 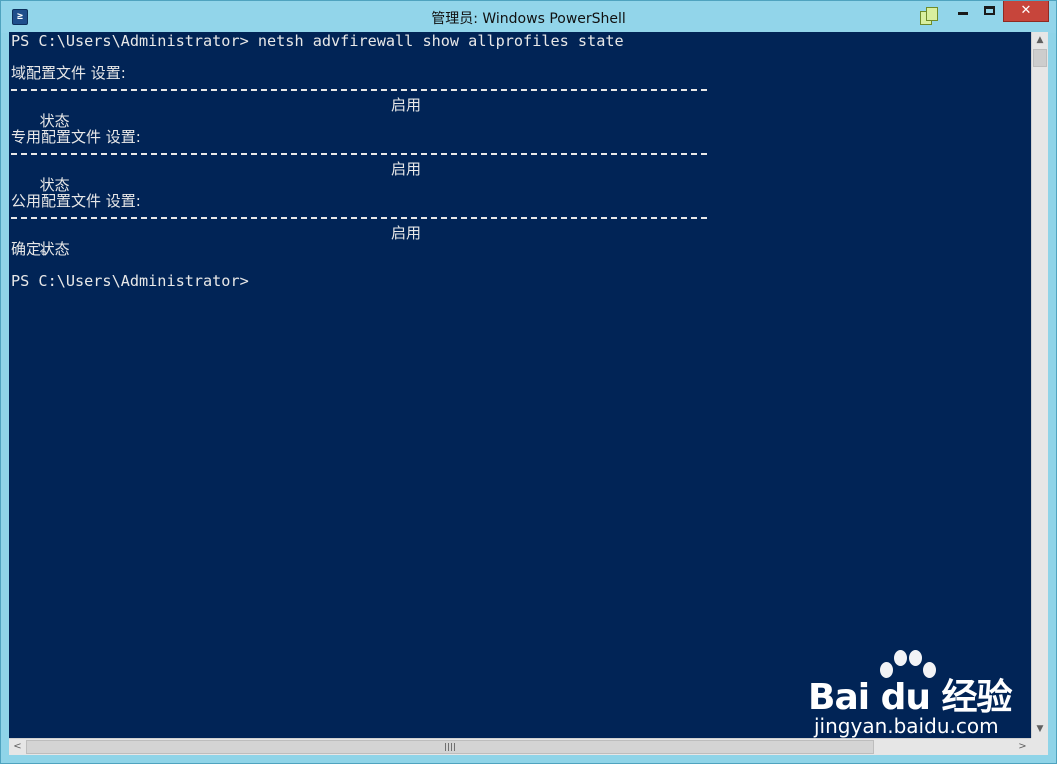 What do you see at coordinates (76, 201) in the screenshot?
I see `console-line: 公用配置文件 设置:` at bounding box center [76, 201].